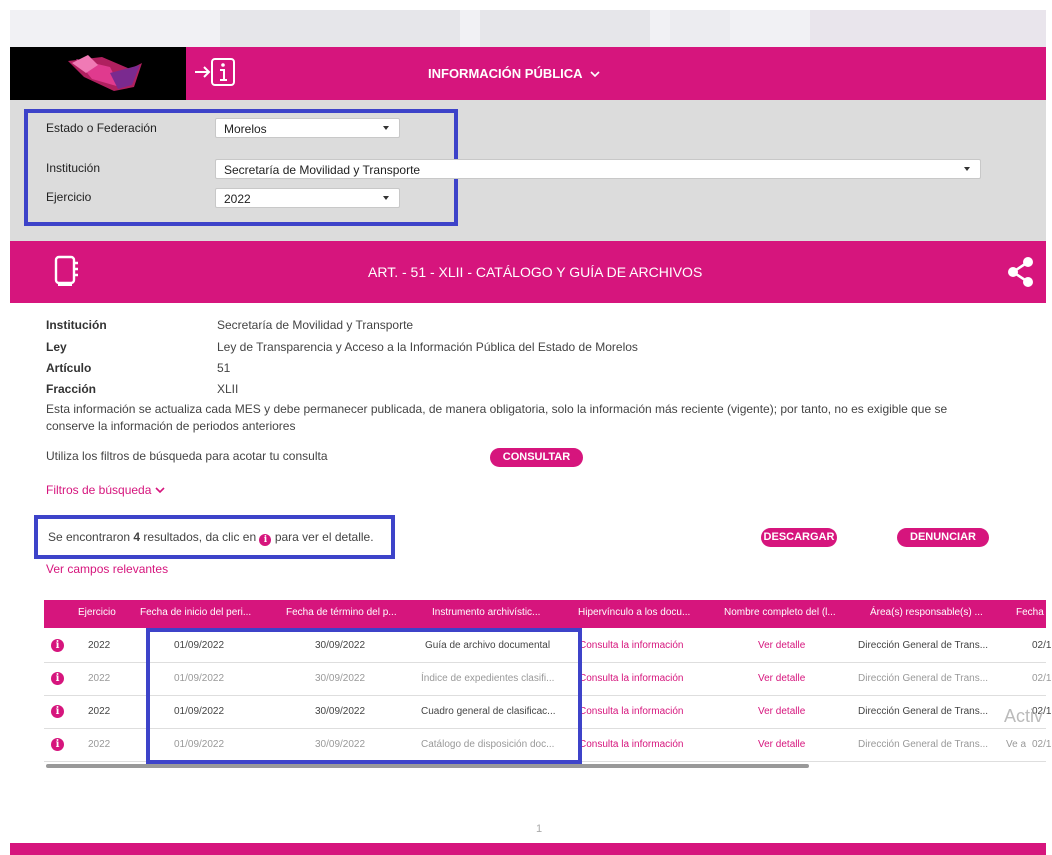 This screenshot has width=1052, height=855. I want to click on info-login-icon, so click(218, 72).